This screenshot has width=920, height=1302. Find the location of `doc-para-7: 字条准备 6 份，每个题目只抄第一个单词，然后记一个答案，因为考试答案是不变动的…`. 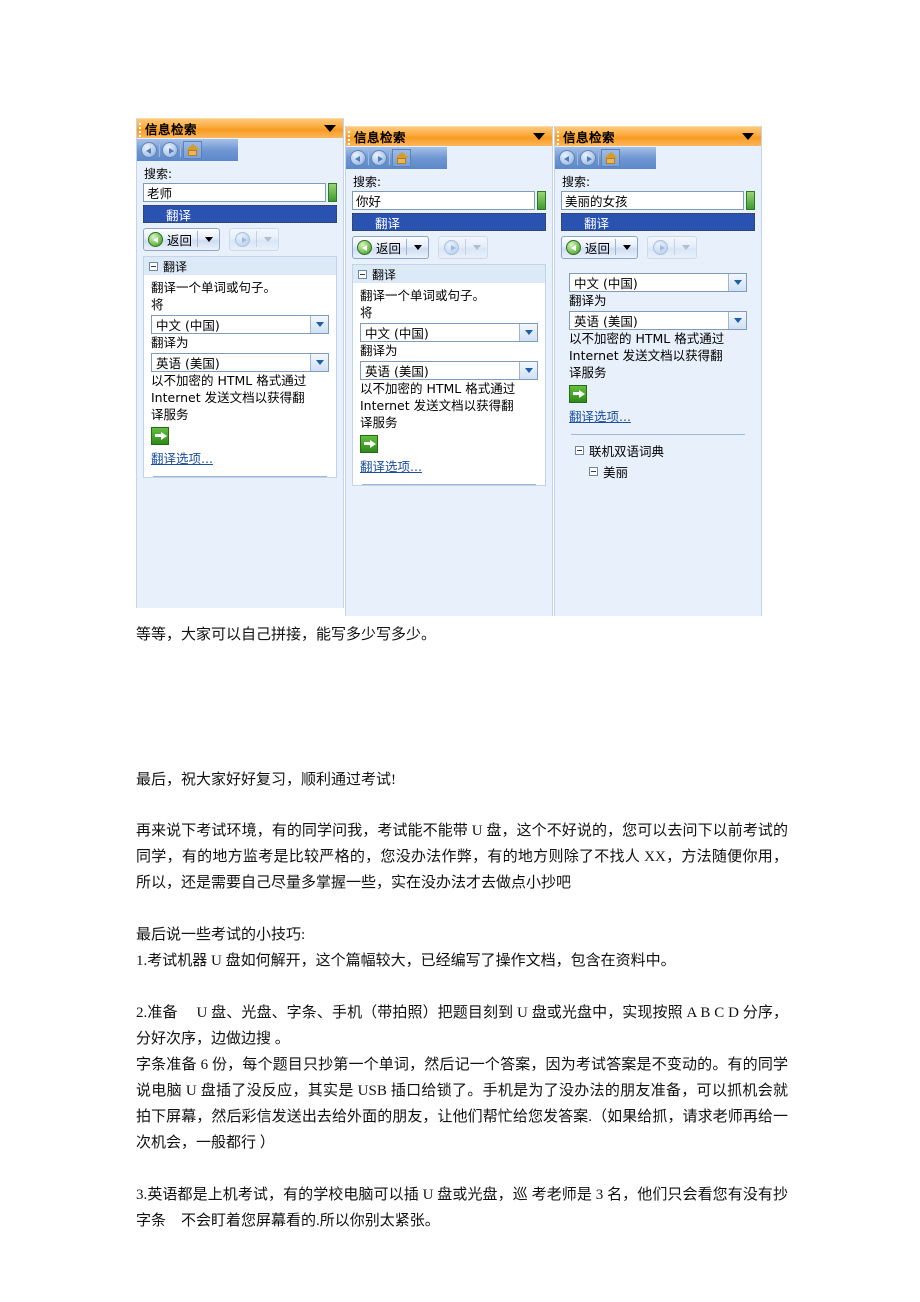

doc-para-7: 字条准备 6 份，每个题目只抄第一个单词，然后记一个答案，因为考试答案是不变动的… is located at coordinates (462, 1104).